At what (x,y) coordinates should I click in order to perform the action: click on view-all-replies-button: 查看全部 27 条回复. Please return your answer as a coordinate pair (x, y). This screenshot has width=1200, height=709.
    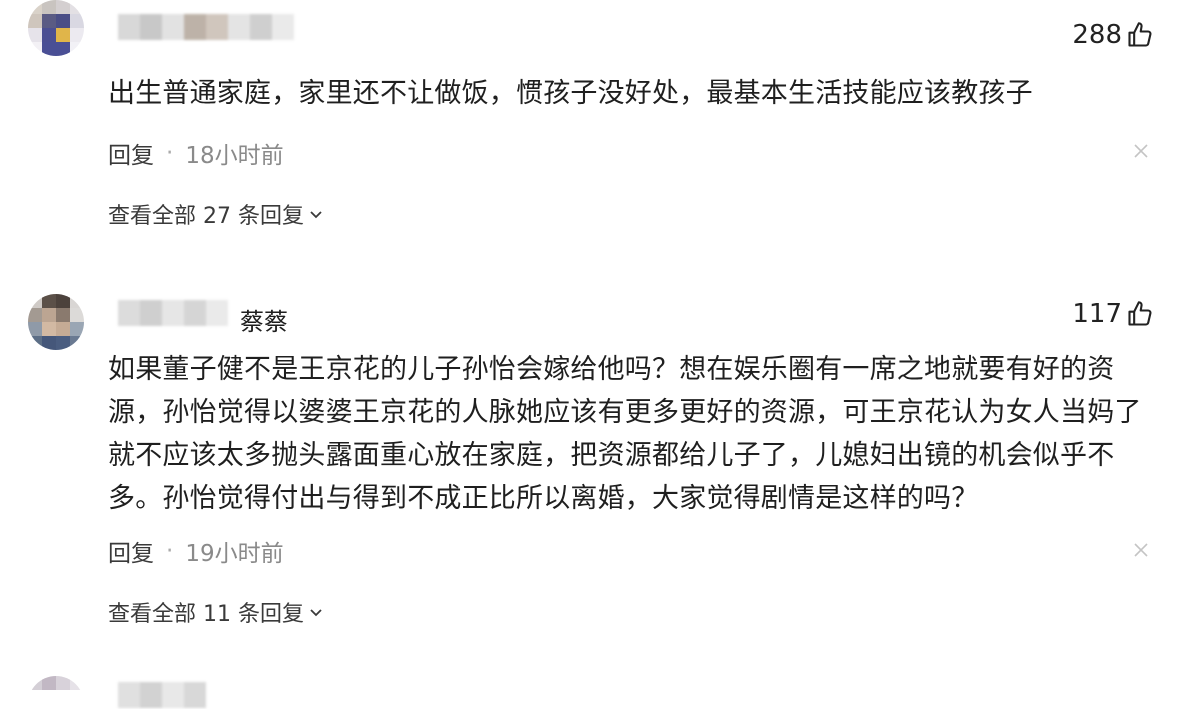
    Looking at the image, I should click on (216, 214).